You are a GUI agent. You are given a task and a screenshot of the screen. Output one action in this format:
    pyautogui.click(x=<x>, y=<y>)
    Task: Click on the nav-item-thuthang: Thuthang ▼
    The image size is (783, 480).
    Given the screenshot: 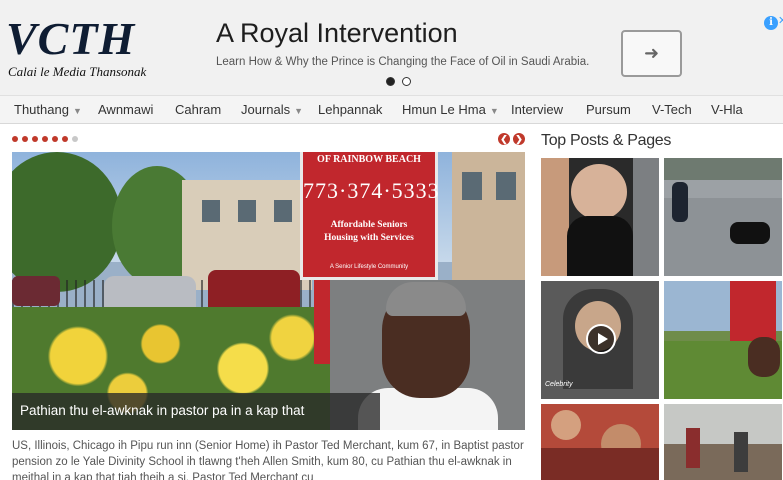 What is the action you would take?
    pyautogui.click(x=48, y=109)
    